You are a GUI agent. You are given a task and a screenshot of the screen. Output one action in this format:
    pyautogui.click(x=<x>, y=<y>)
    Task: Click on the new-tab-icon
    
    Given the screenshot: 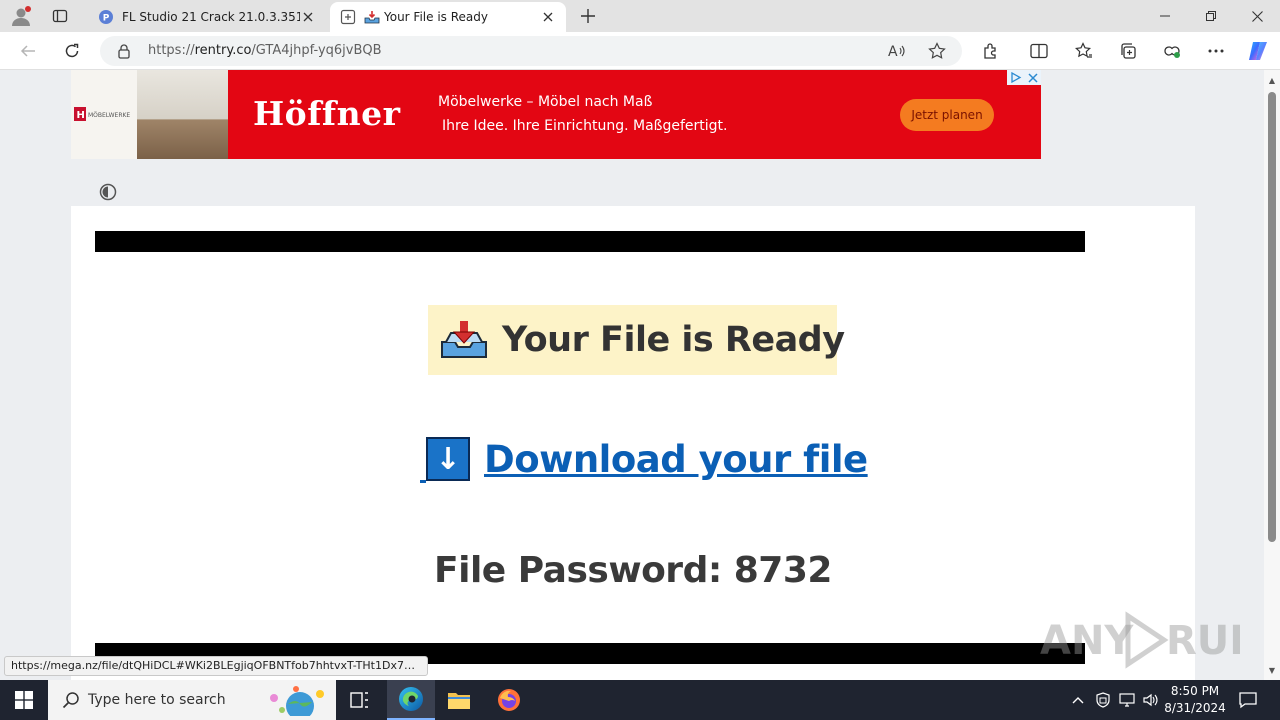 What is the action you would take?
    pyautogui.click(x=588, y=16)
    